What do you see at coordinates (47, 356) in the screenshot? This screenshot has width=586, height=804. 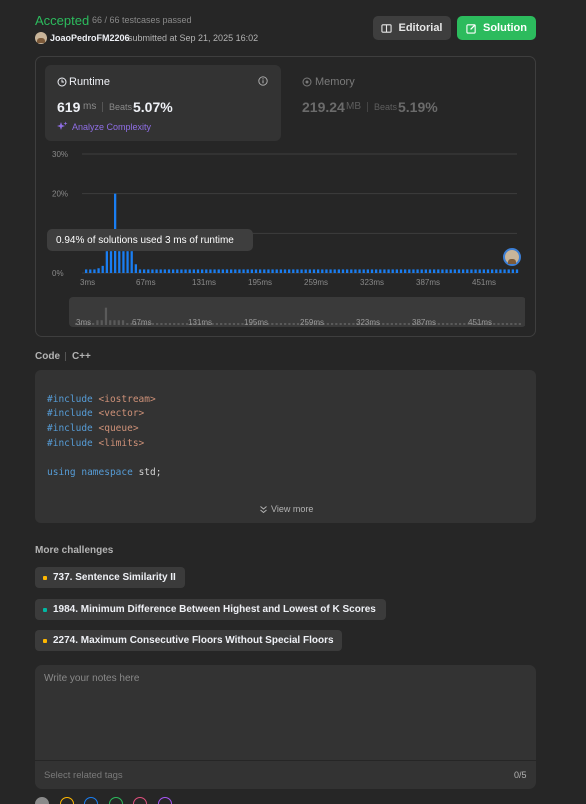 I see `code-label: Code` at bounding box center [47, 356].